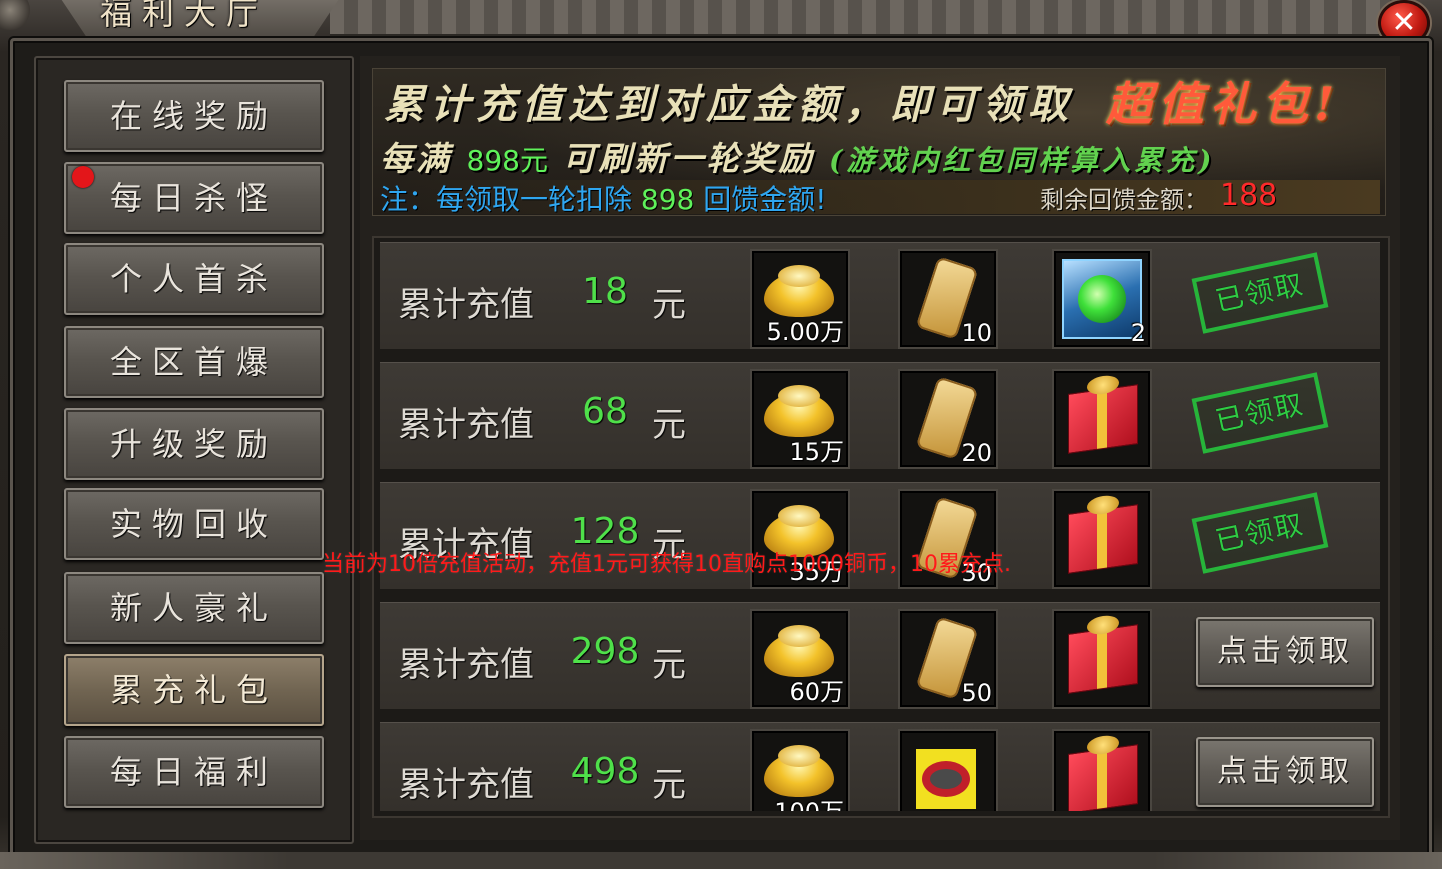  What do you see at coordinates (194, 690) in the screenshot?
I see `sidebar-item-7: 累充礼包` at bounding box center [194, 690].